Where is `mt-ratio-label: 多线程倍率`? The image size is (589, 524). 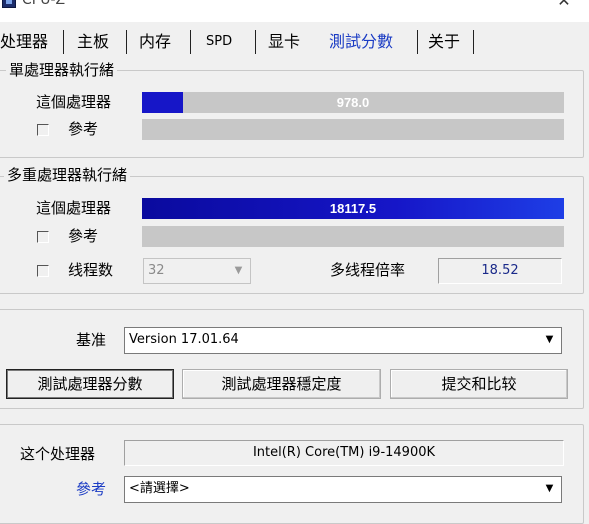 mt-ratio-label: 多线程倍率 is located at coordinates (368, 270).